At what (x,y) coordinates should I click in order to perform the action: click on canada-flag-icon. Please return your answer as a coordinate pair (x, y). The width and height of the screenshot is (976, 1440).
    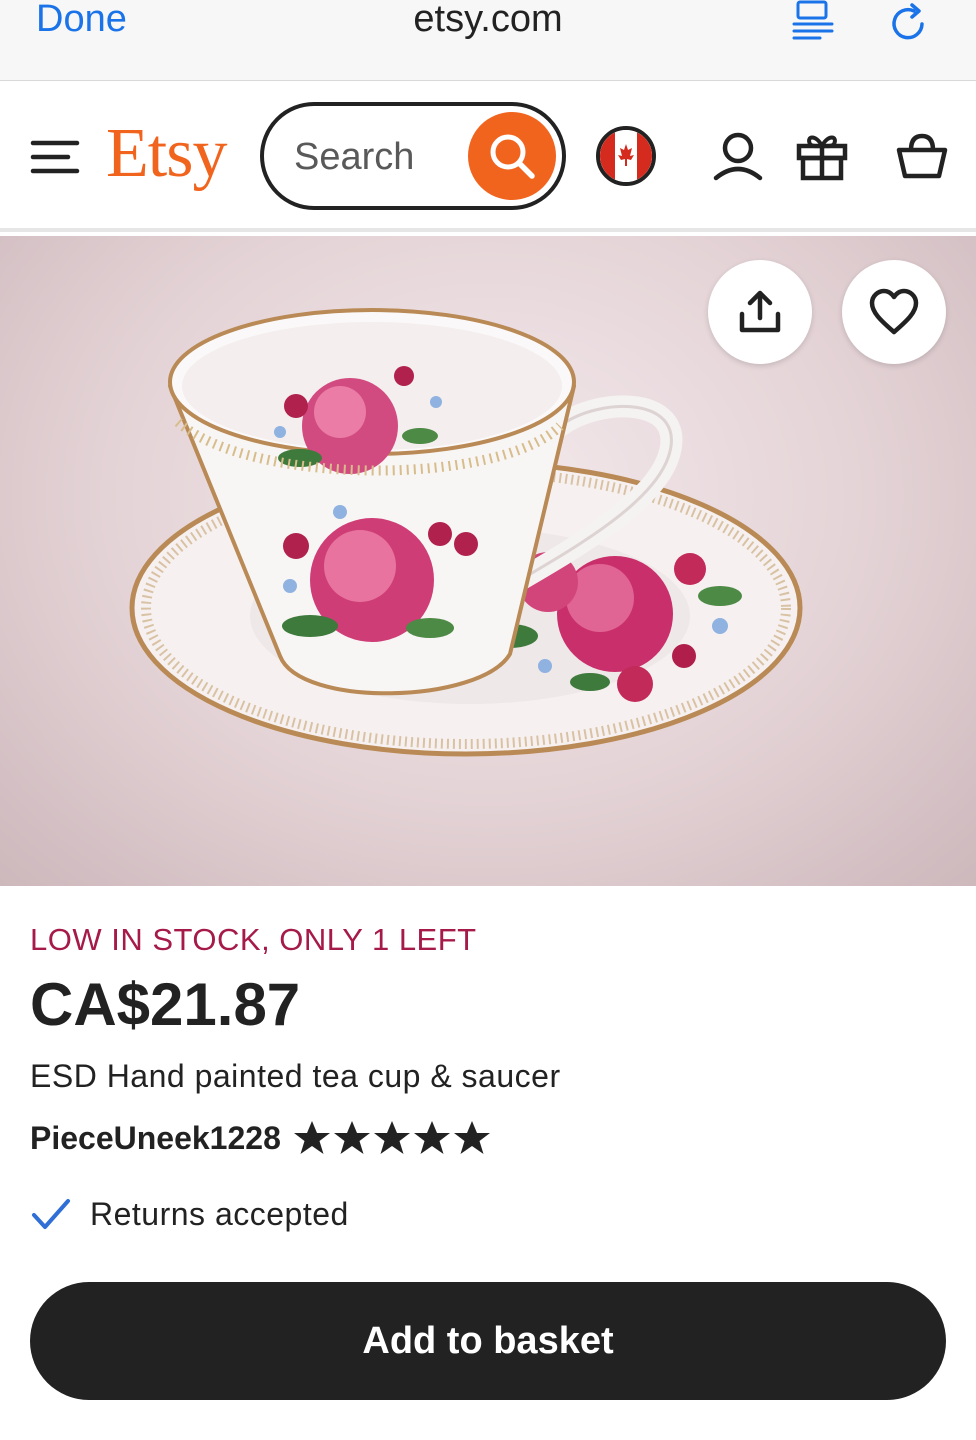
    Looking at the image, I should click on (626, 156).